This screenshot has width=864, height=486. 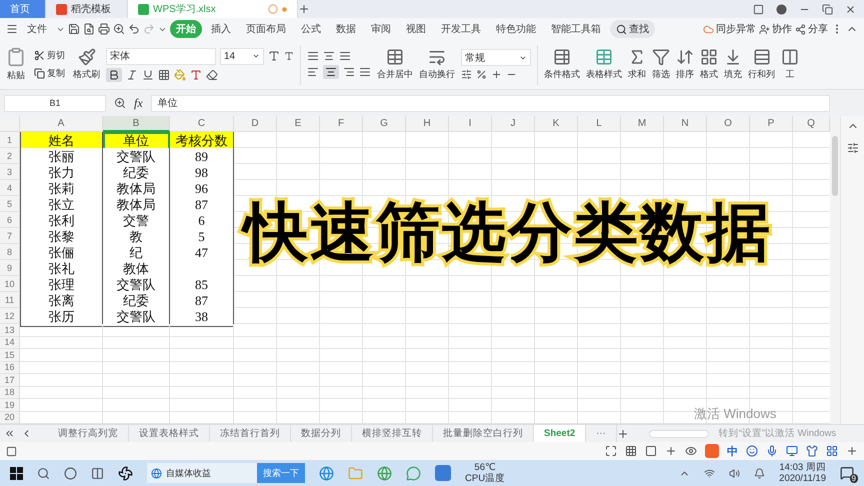 What do you see at coordinates (37, 29) in the screenshot?
I see `file-menu: 文件` at bounding box center [37, 29].